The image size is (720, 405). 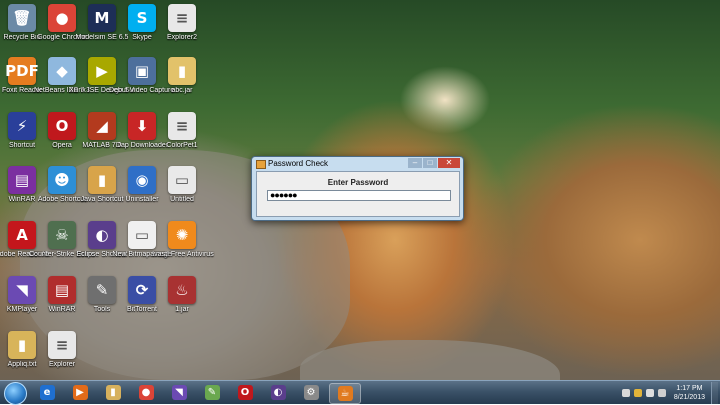 What do you see at coordinates (430, 360) in the screenshot?
I see `rock-background` at bounding box center [430, 360].